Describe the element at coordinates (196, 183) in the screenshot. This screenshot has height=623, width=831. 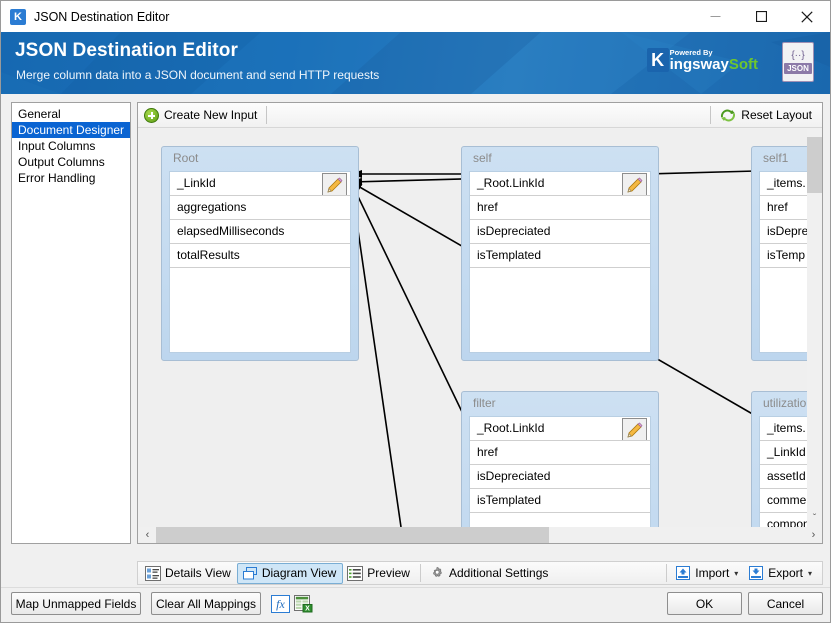
I see `field-label: _LinkId` at that location.